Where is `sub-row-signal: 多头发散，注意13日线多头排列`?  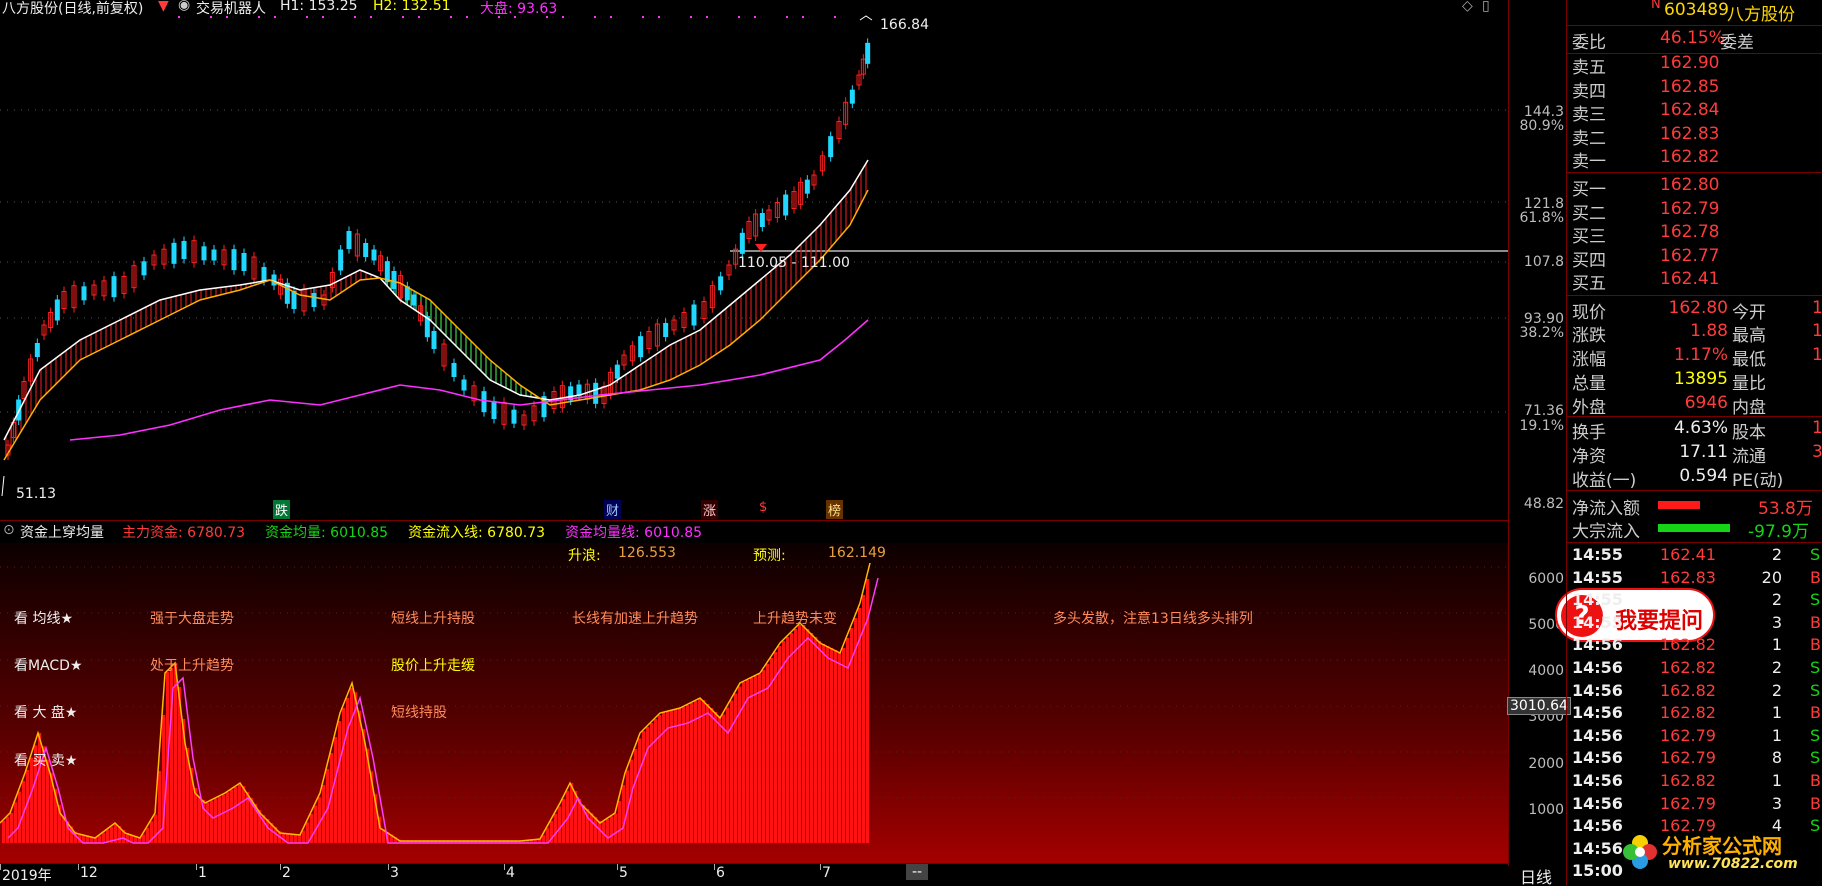
sub-row-signal: 多头发散，注意13日线多头排列 is located at coordinates (1153, 619).